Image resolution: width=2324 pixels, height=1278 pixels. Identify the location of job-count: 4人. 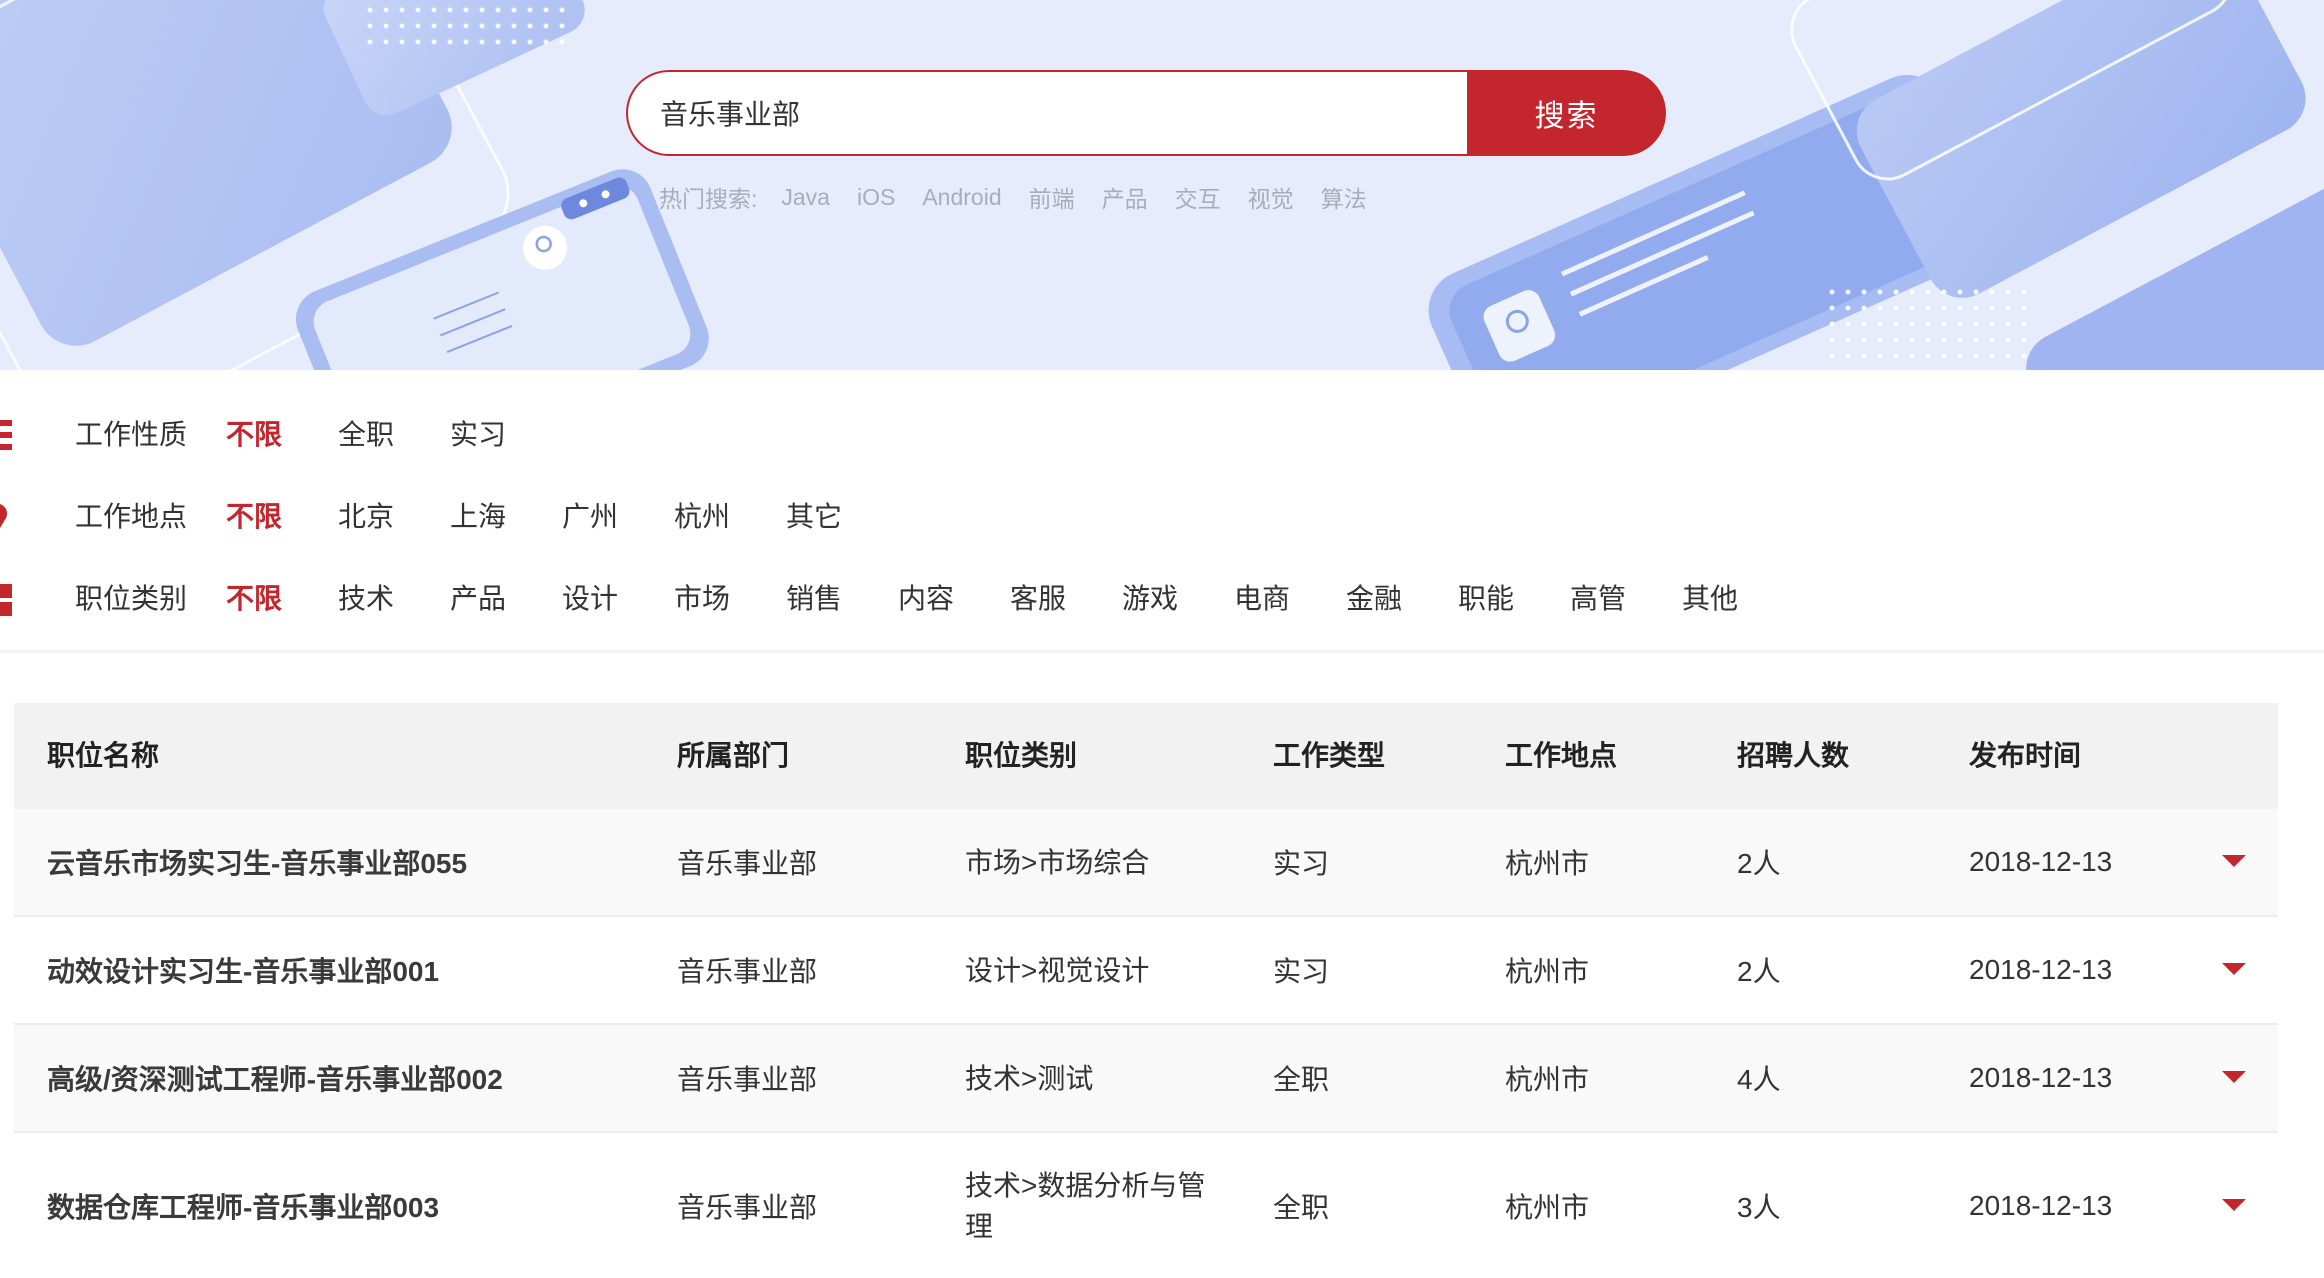
(1759, 1079).